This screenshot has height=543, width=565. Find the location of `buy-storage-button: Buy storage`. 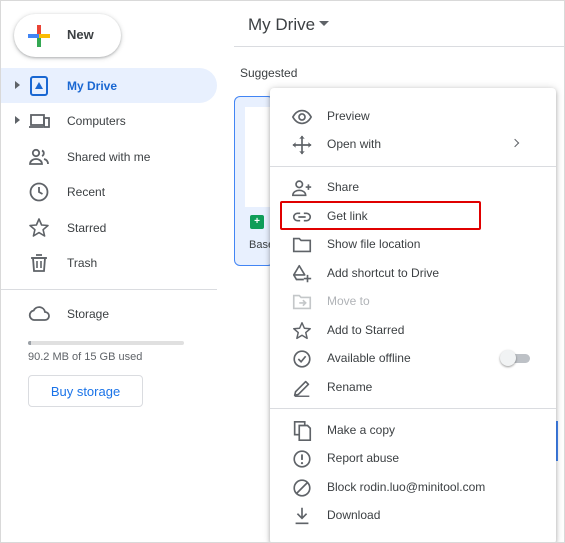

buy-storage-button: Buy storage is located at coordinates (85, 391).